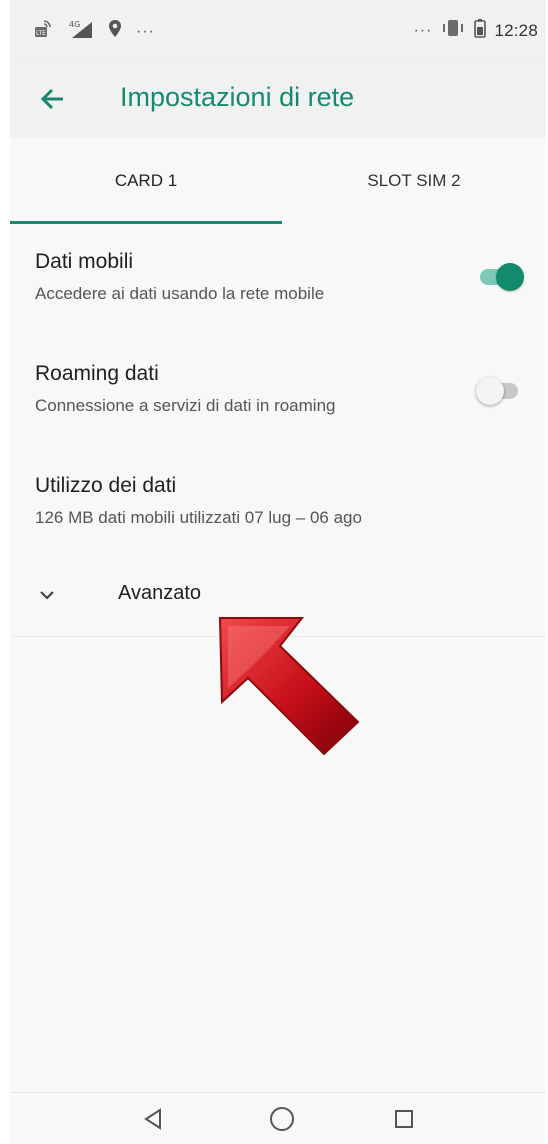 The height and width of the screenshot is (1144, 548). I want to click on nav-back-button, so click(154, 1119).